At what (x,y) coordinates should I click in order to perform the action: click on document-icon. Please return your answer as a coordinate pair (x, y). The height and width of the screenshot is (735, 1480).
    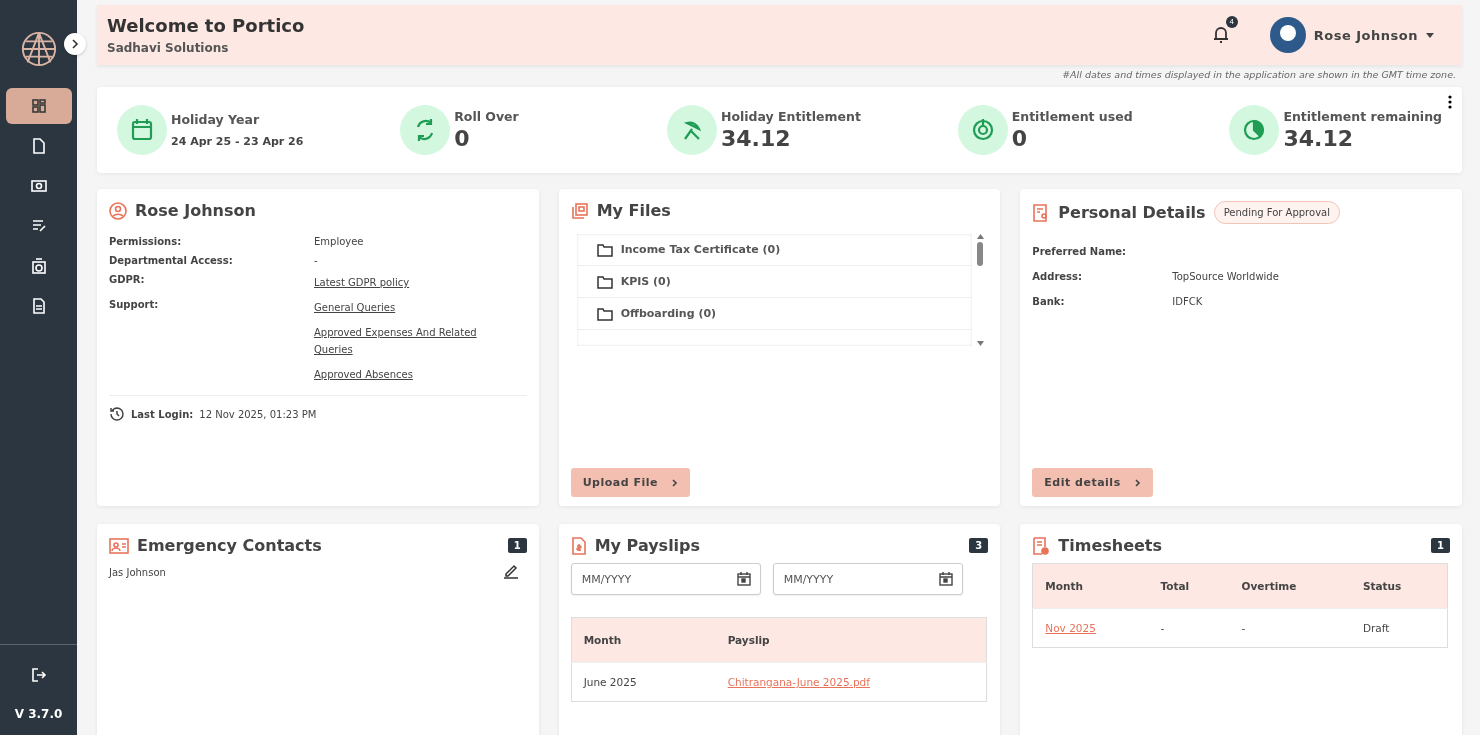
    Looking at the image, I should click on (38, 146).